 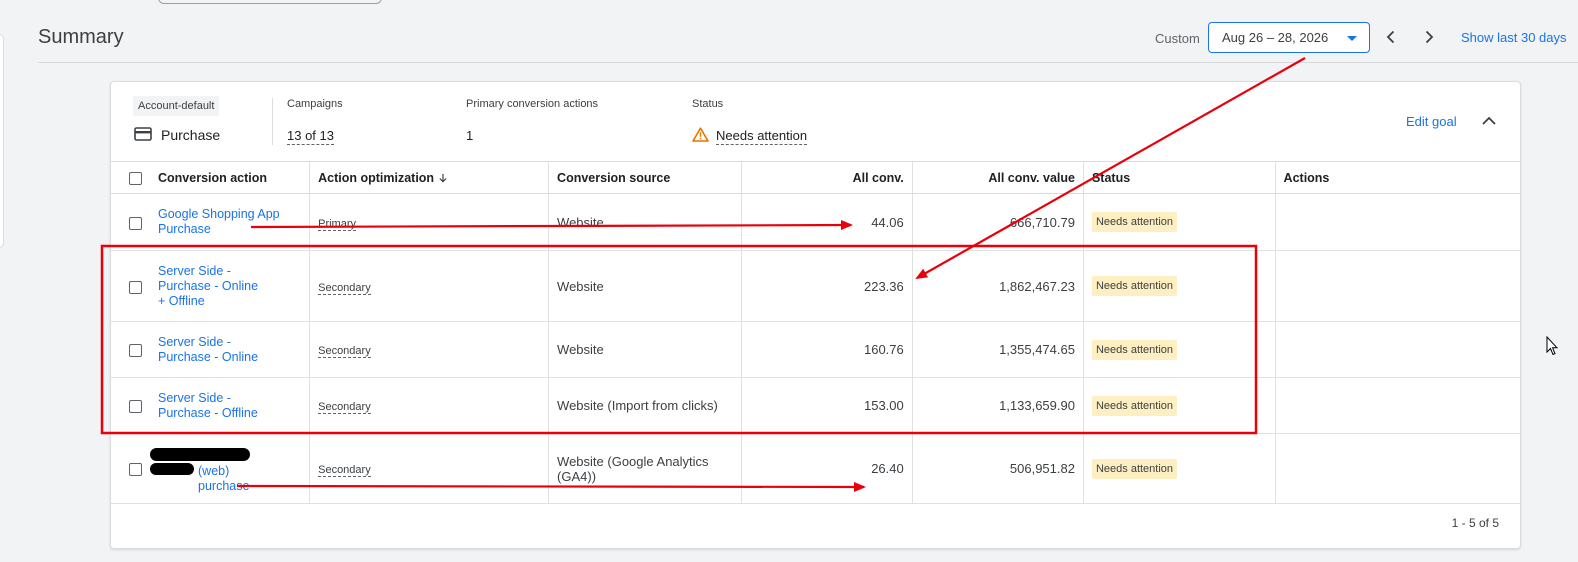 I want to click on goal-status-value: Needs attention, so click(x=762, y=136).